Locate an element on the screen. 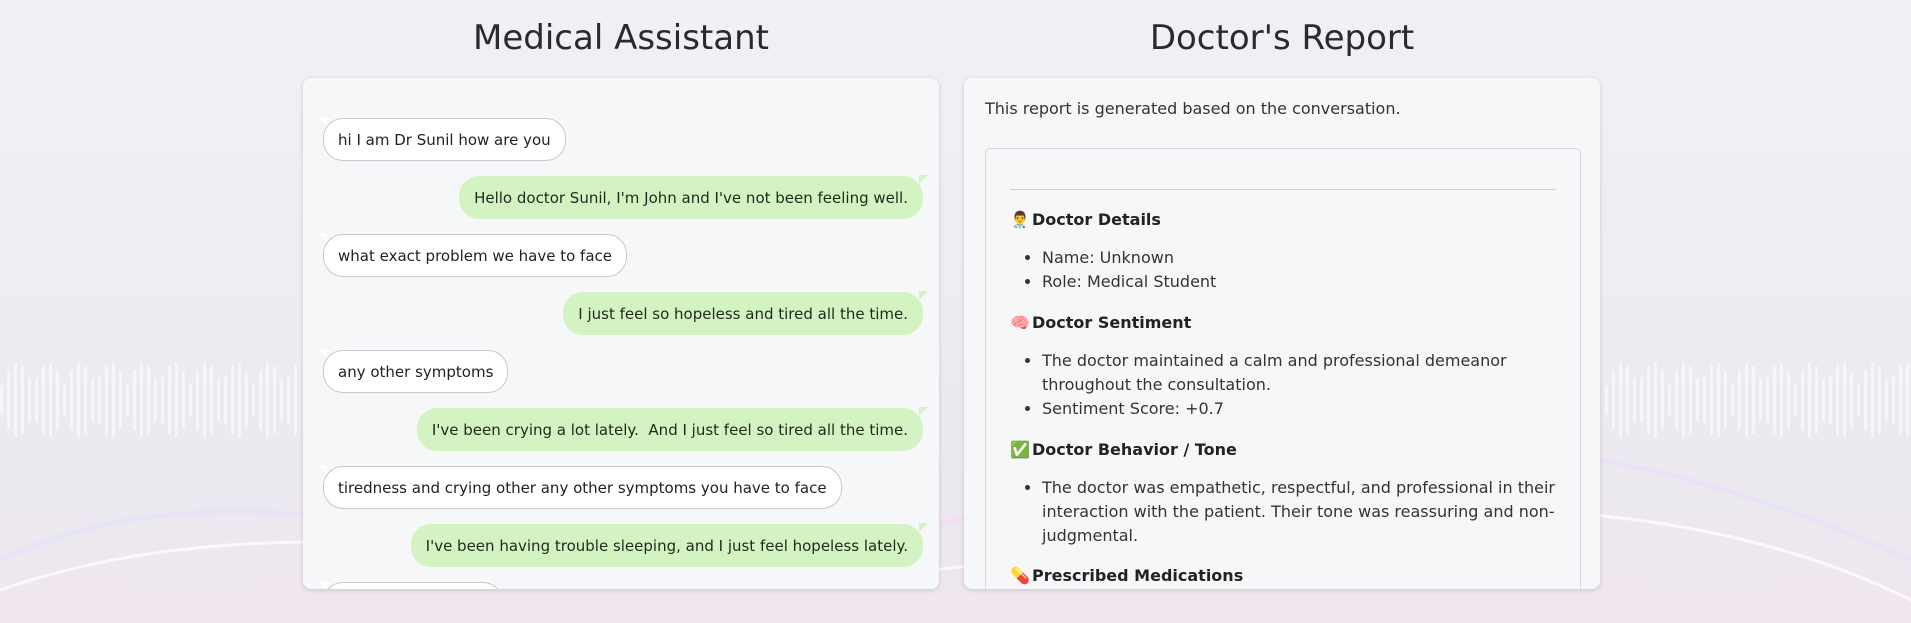 The height and width of the screenshot is (623, 1911). check-mark-icon: ✅ is located at coordinates (1020, 449).